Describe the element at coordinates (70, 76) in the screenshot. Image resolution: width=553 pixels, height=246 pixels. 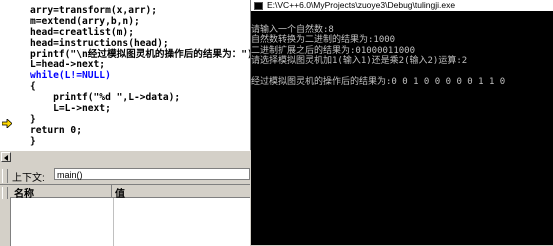
I see `code-line: while(L!=NULL)` at that location.